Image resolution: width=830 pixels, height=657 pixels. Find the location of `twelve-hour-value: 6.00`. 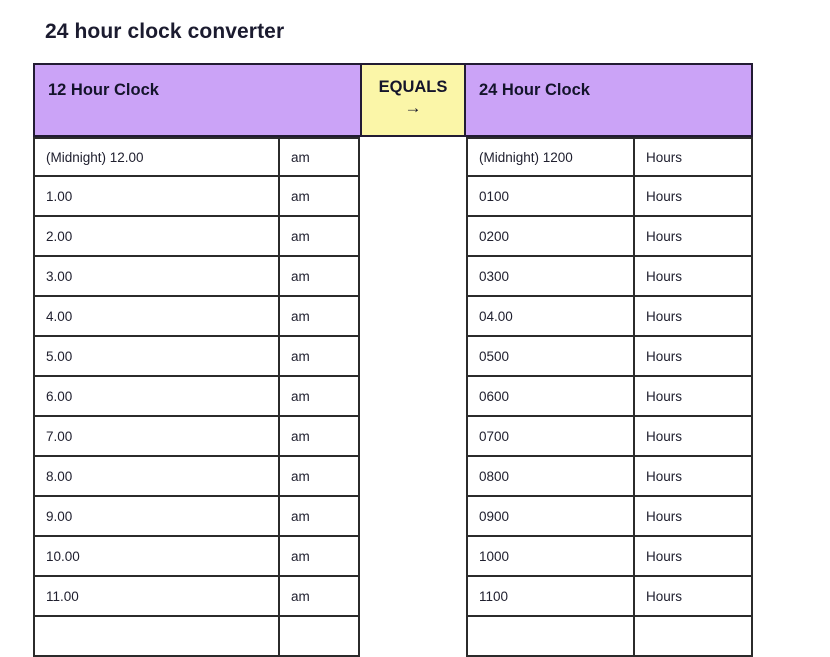

twelve-hour-value: 6.00 is located at coordinates (59, 396).